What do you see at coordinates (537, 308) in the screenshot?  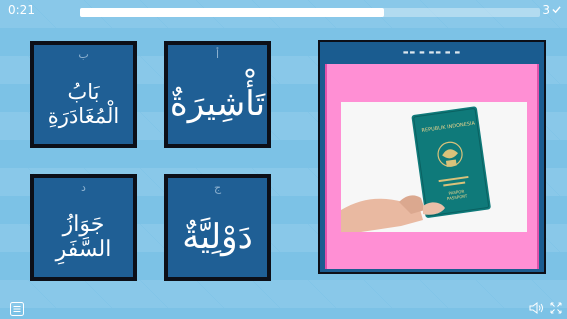 I see `speaker-icon` at bounding box center [537, 308].